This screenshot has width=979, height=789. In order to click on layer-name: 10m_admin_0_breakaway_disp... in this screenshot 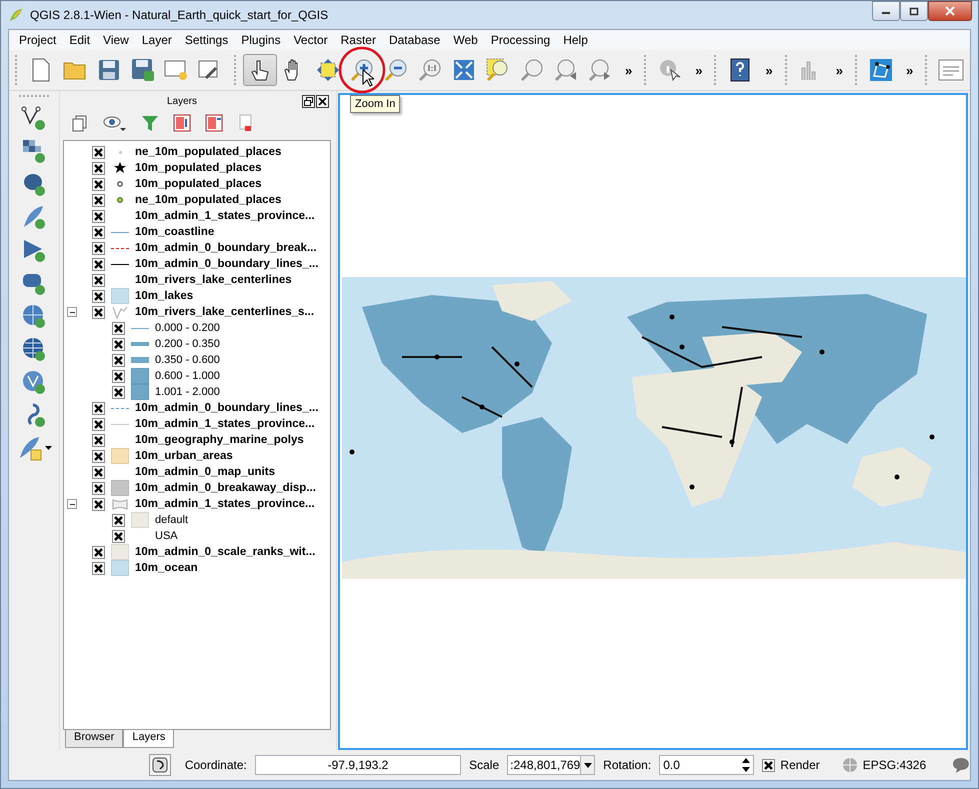, I will do `click(225, 488)`.